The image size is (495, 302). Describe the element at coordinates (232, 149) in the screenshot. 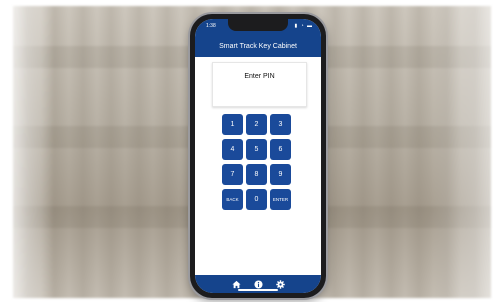

I see `key-4: 4` at that location.